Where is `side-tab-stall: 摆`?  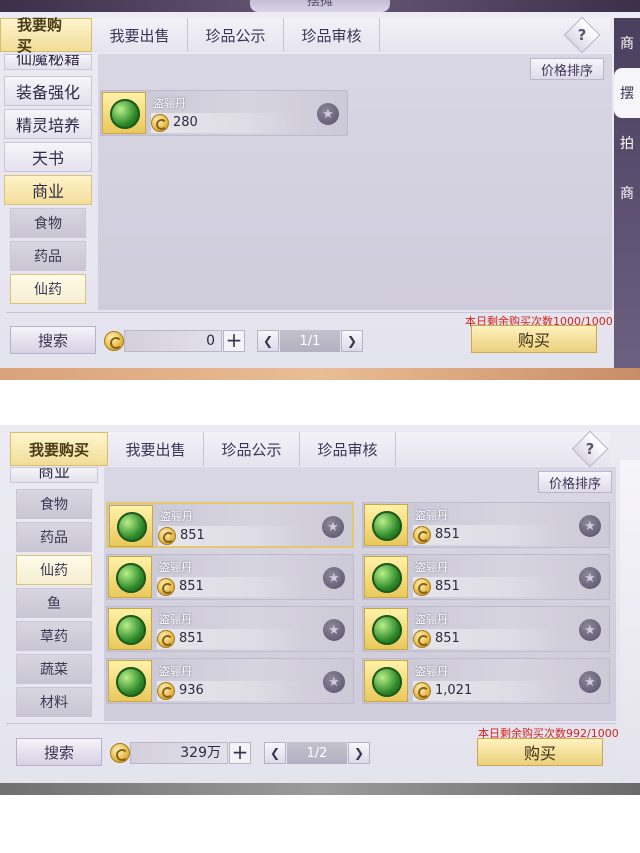
side-tab-stall: 摆 is located at coordinates (627, 93).